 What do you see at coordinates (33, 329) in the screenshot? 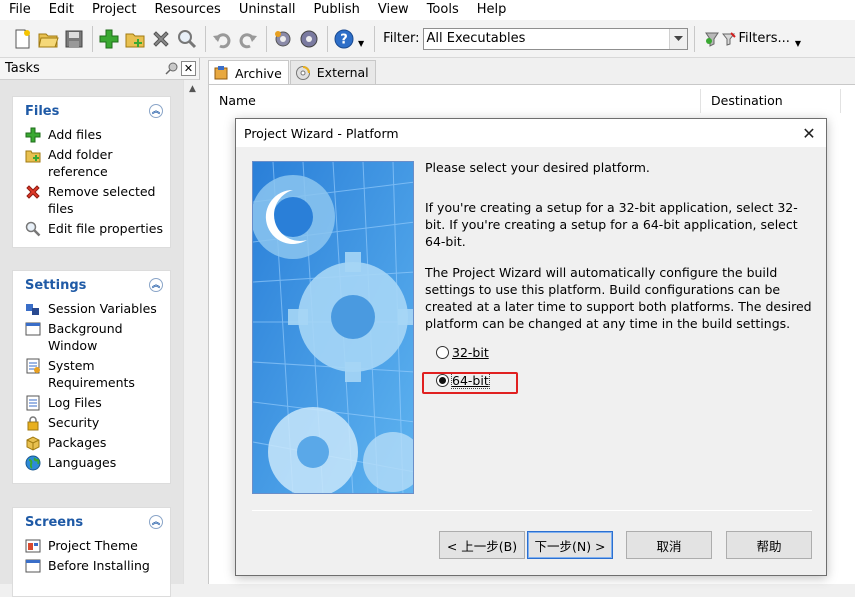
I see `window-icon` at bounding box center [33, 329].